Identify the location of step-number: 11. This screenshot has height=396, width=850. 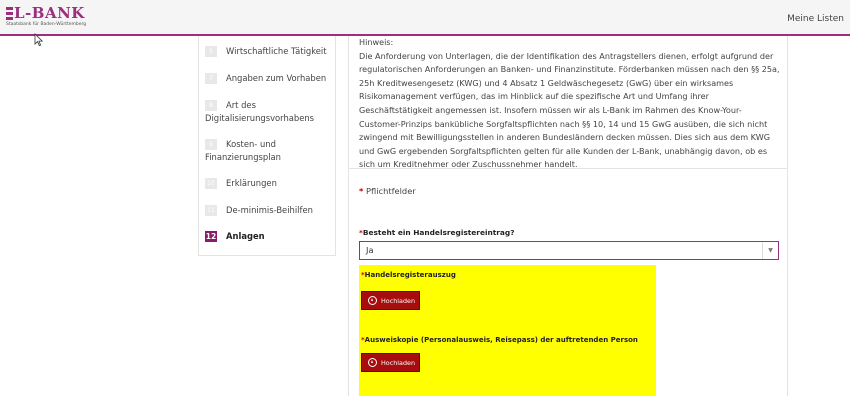
(211, 210).